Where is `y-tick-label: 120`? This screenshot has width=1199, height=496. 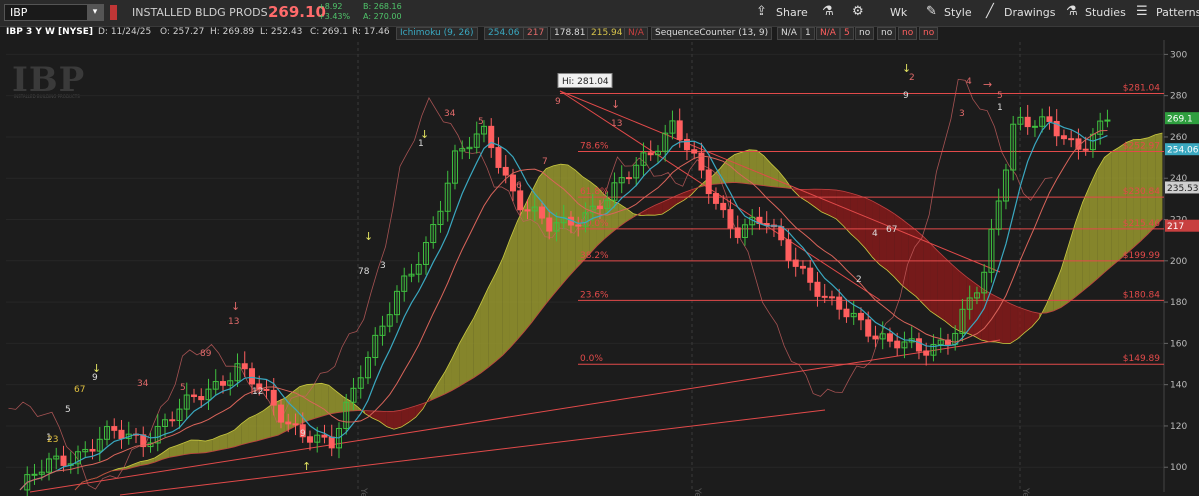
y-tick-label: 120 is located at coordinates (1178, 427).